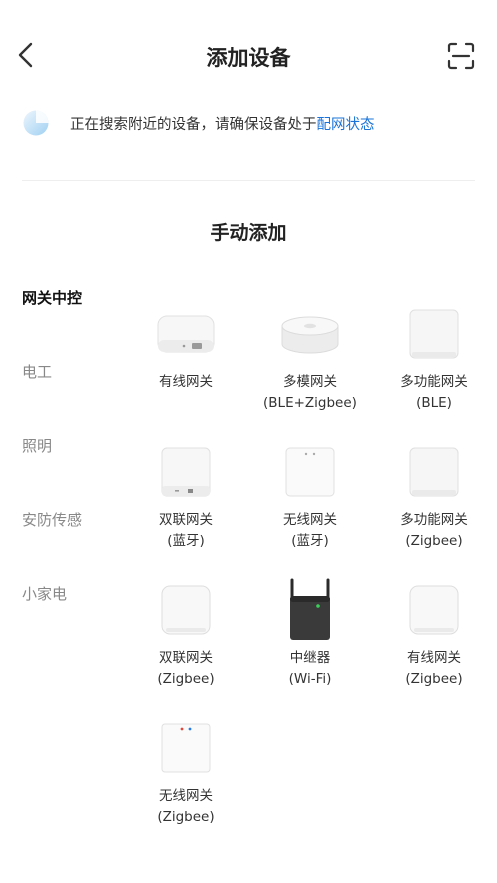  I want to click on device-protocol: (BLE), so click(434, 403).